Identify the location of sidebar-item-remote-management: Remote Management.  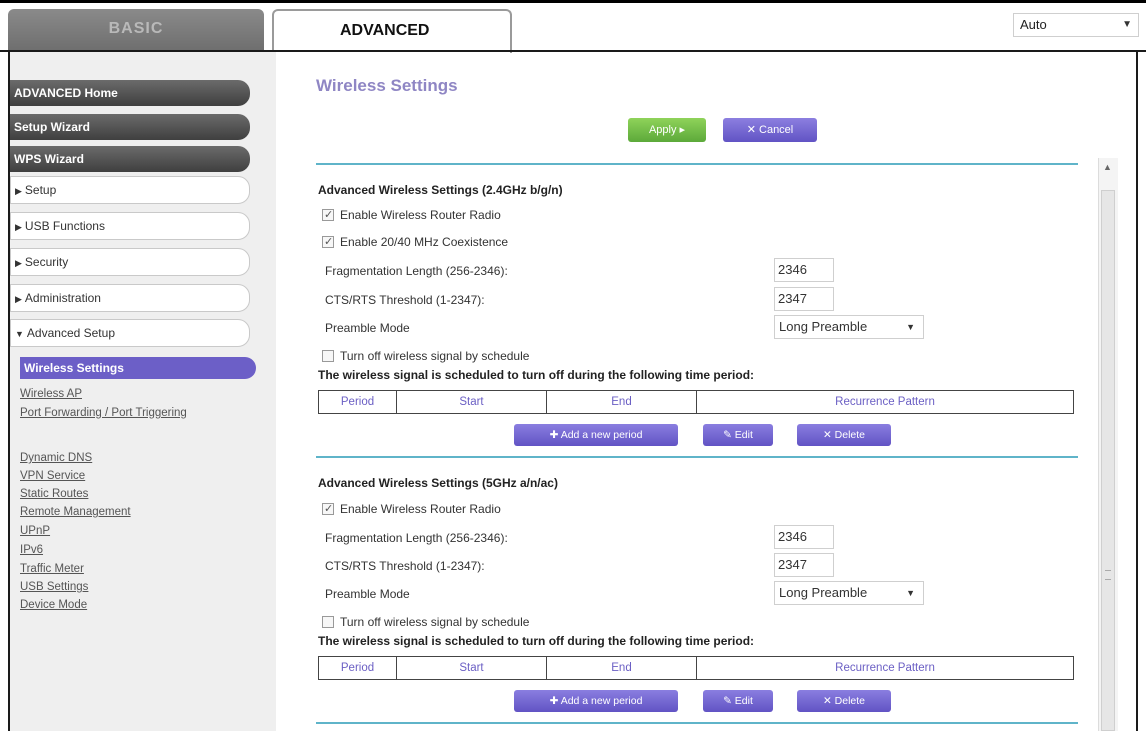
(120, 512).